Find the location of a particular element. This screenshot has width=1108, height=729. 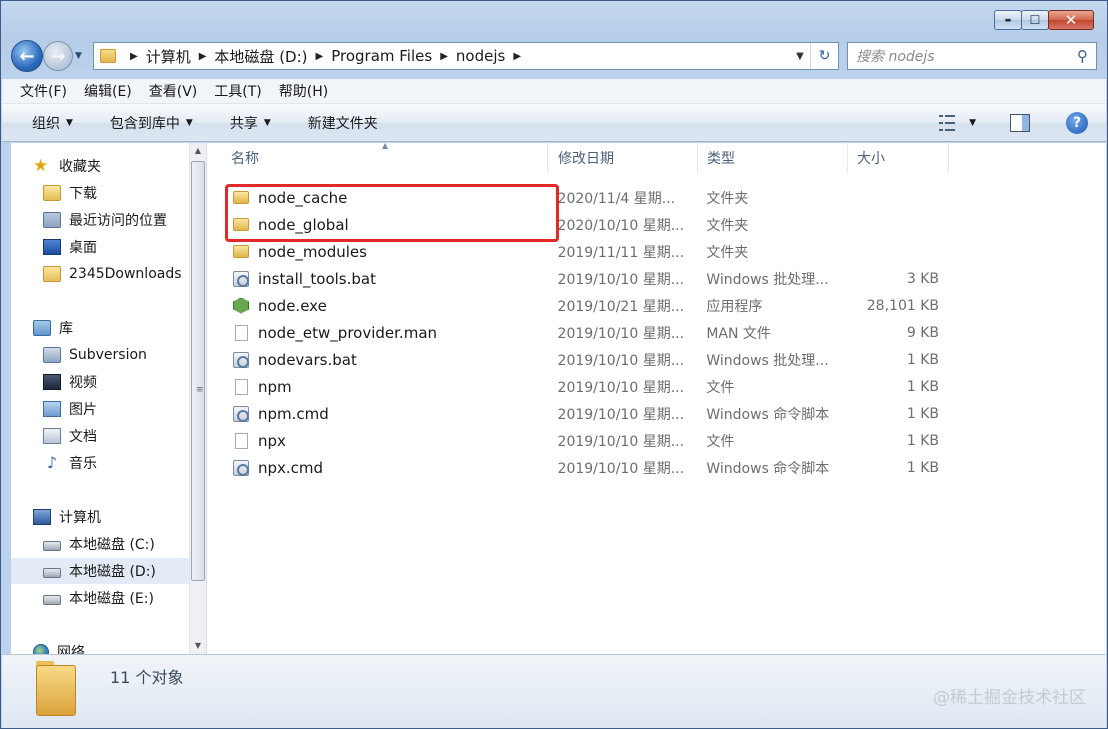

search-placeholder: 搜索 nodejs is located at coordinates (895, 57).